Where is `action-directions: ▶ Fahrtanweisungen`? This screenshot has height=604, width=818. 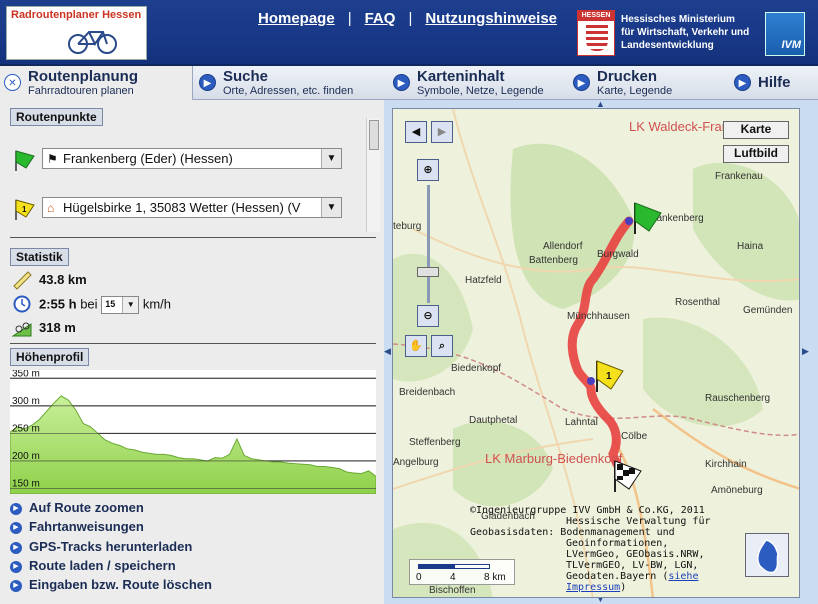 action-directions: ▶ Fahrtanweisungen is located at coordinates (77, 528).